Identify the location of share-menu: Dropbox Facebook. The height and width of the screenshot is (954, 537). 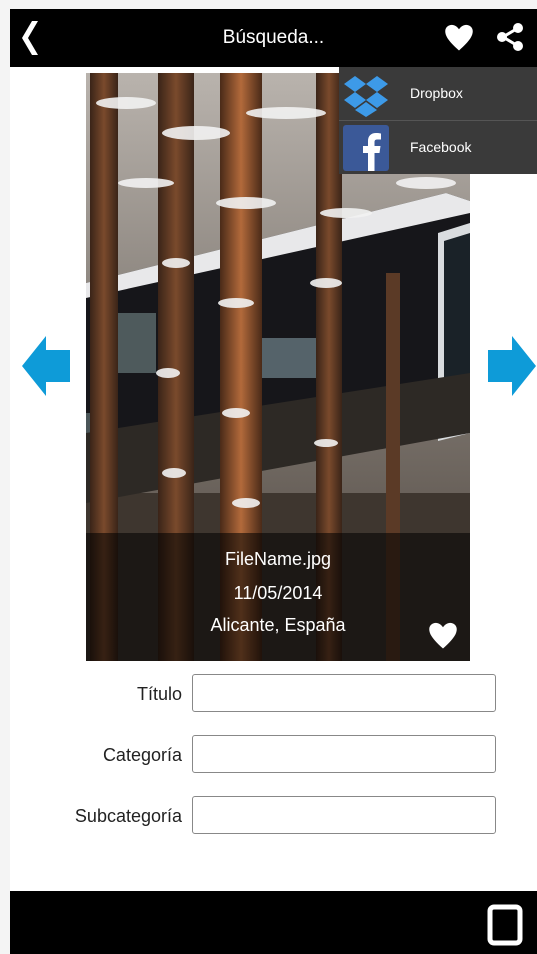
(438, 120).